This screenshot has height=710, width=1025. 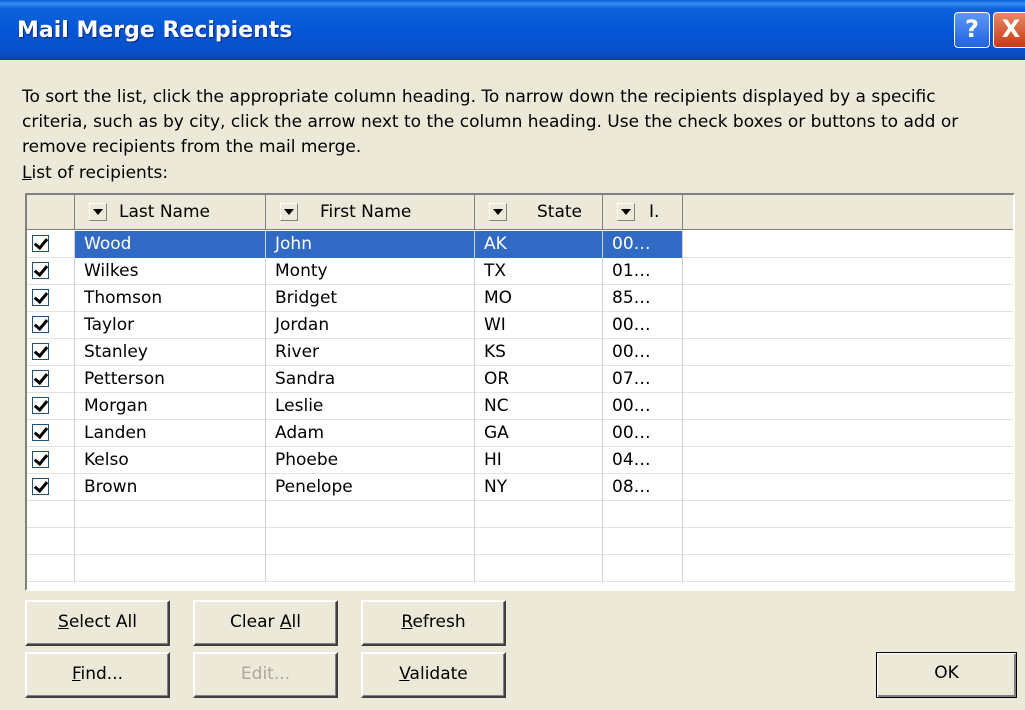 I want to click on cell-last: Thomson, so click(x=170, y=298).